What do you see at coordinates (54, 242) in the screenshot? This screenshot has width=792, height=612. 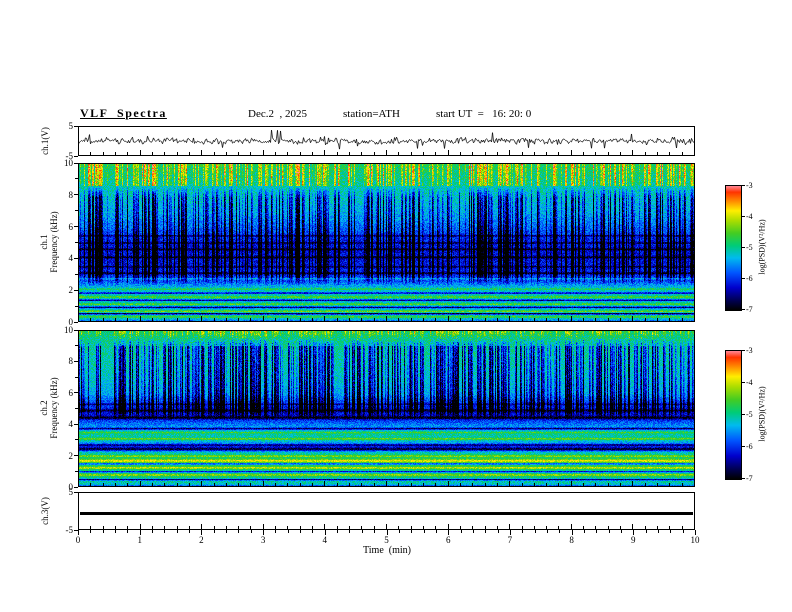 I see `ch1-frequency-axis-label-line2: Frequency (kHz)` at bounding box center [54, 242].